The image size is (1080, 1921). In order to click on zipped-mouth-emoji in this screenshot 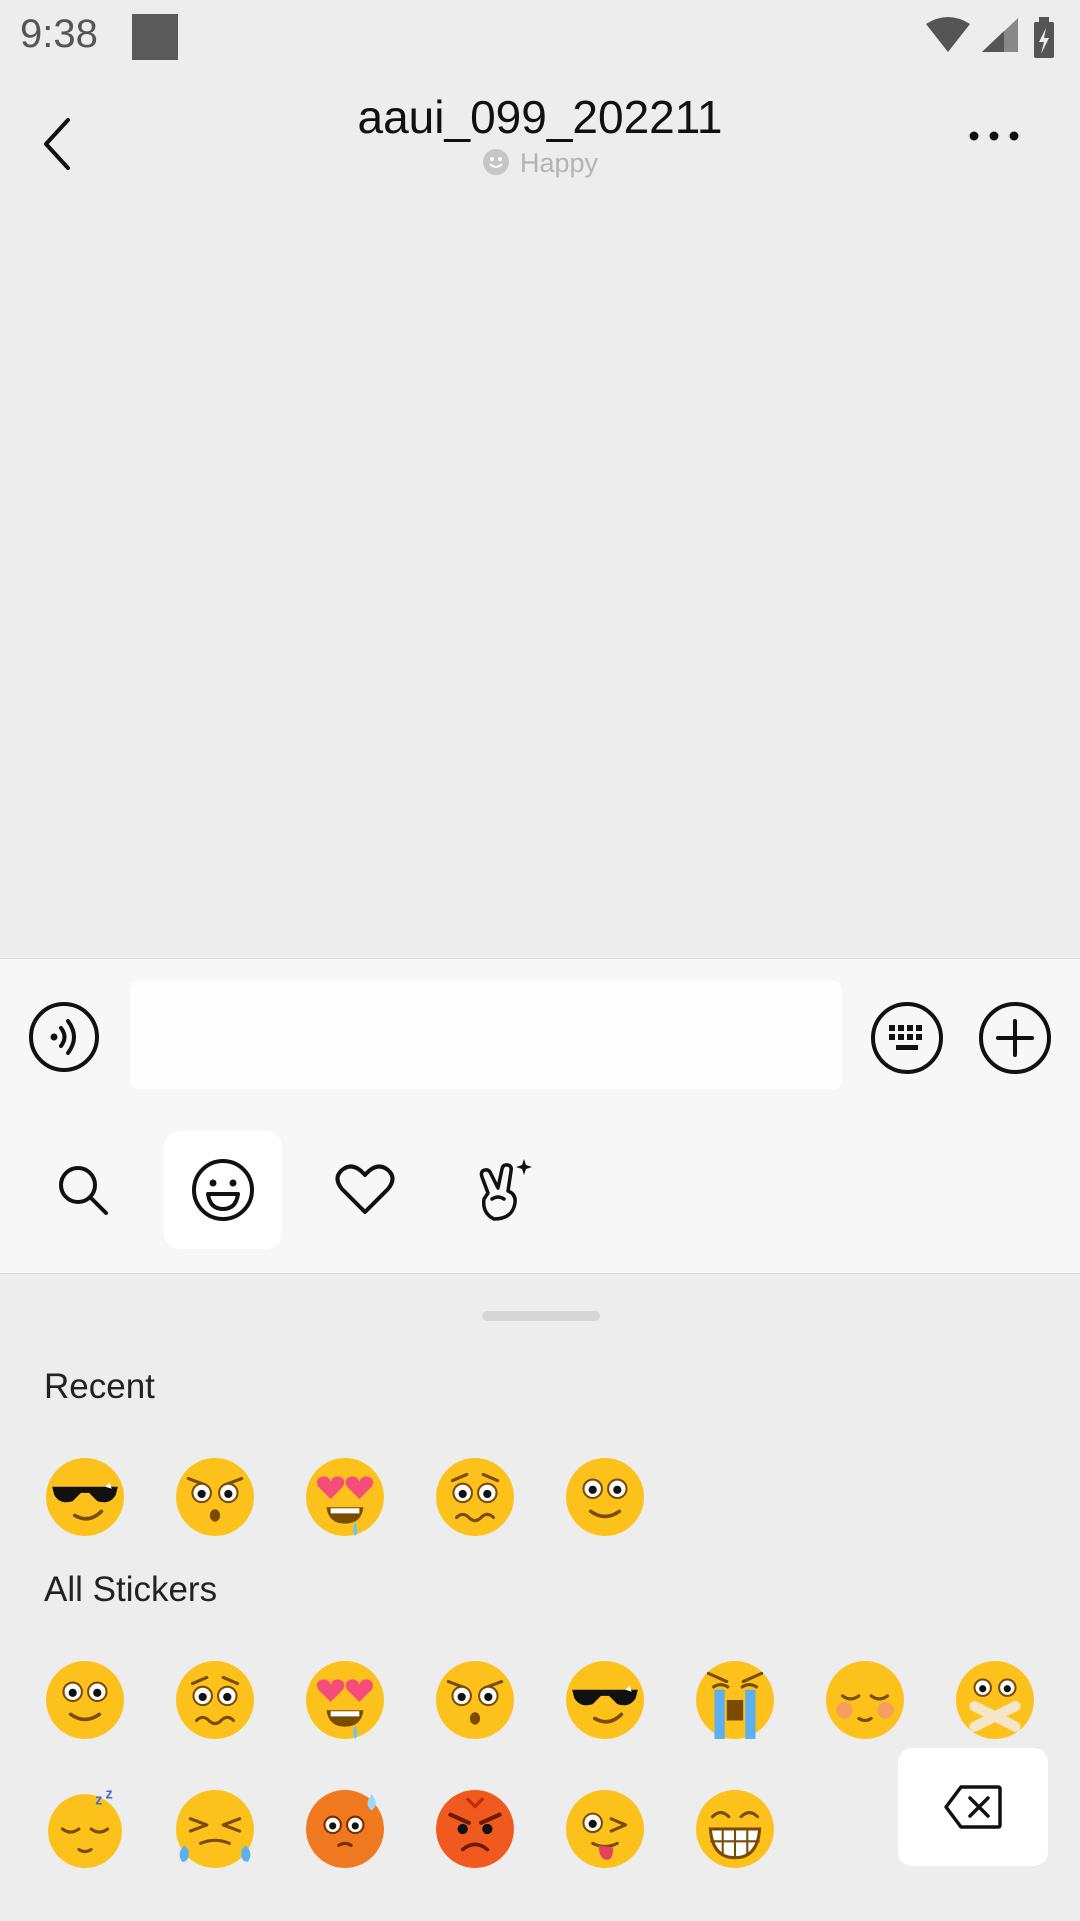, I will do `click(995, 1700)`.